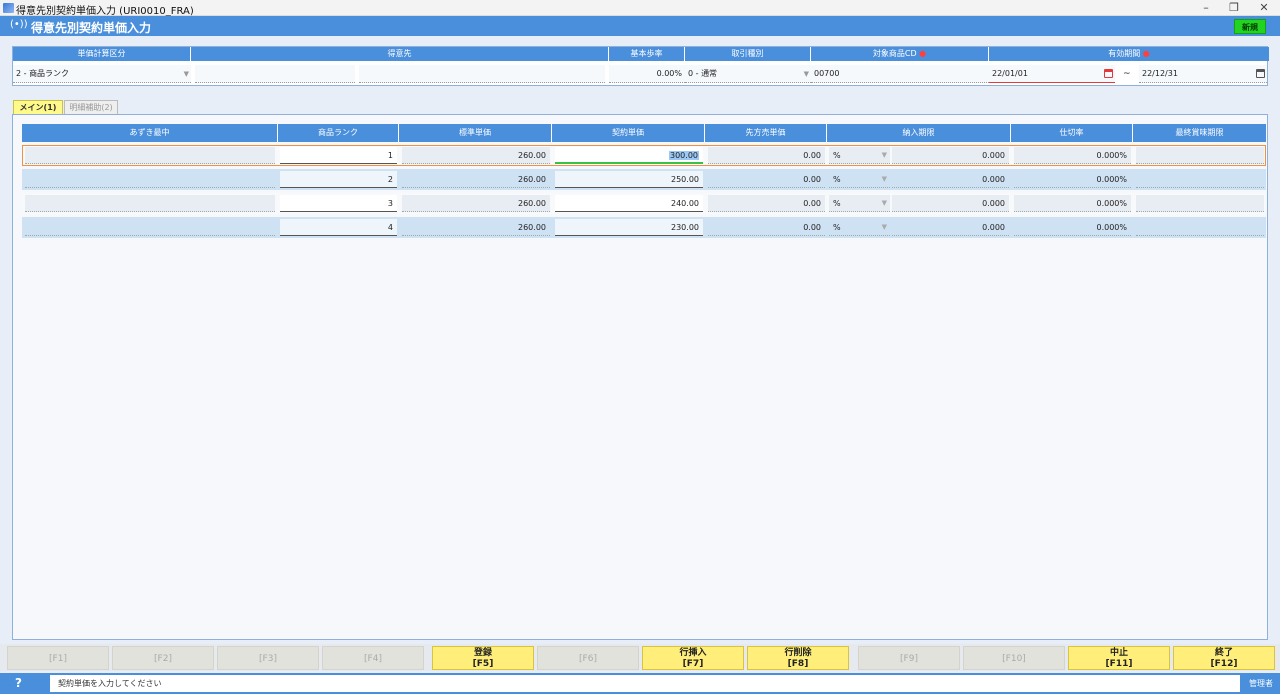 This screenshot has height=694, width=1280. Describe the element at coordinates (1261, 683) in the screenshot. I see `user-name: 管理者` at that location.